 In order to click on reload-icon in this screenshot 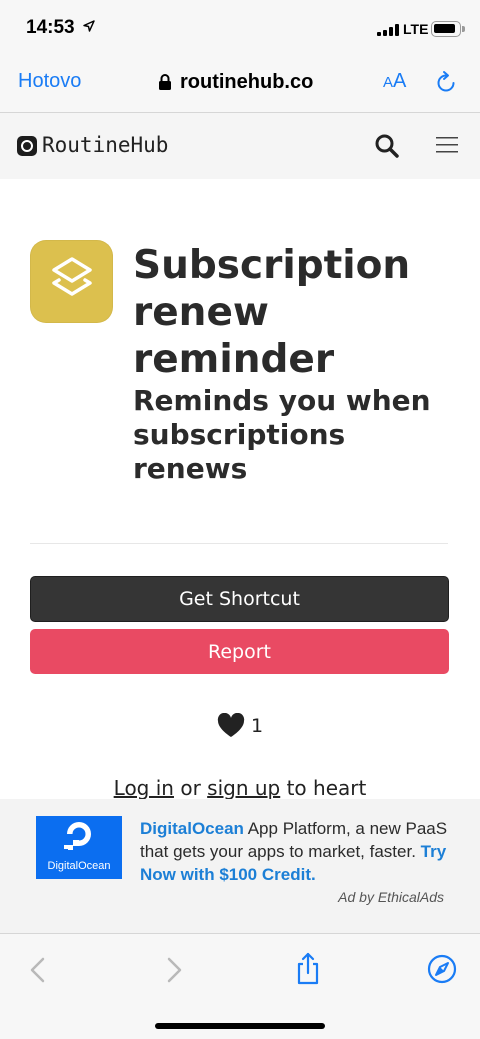, I will do `click(446, 83)`.